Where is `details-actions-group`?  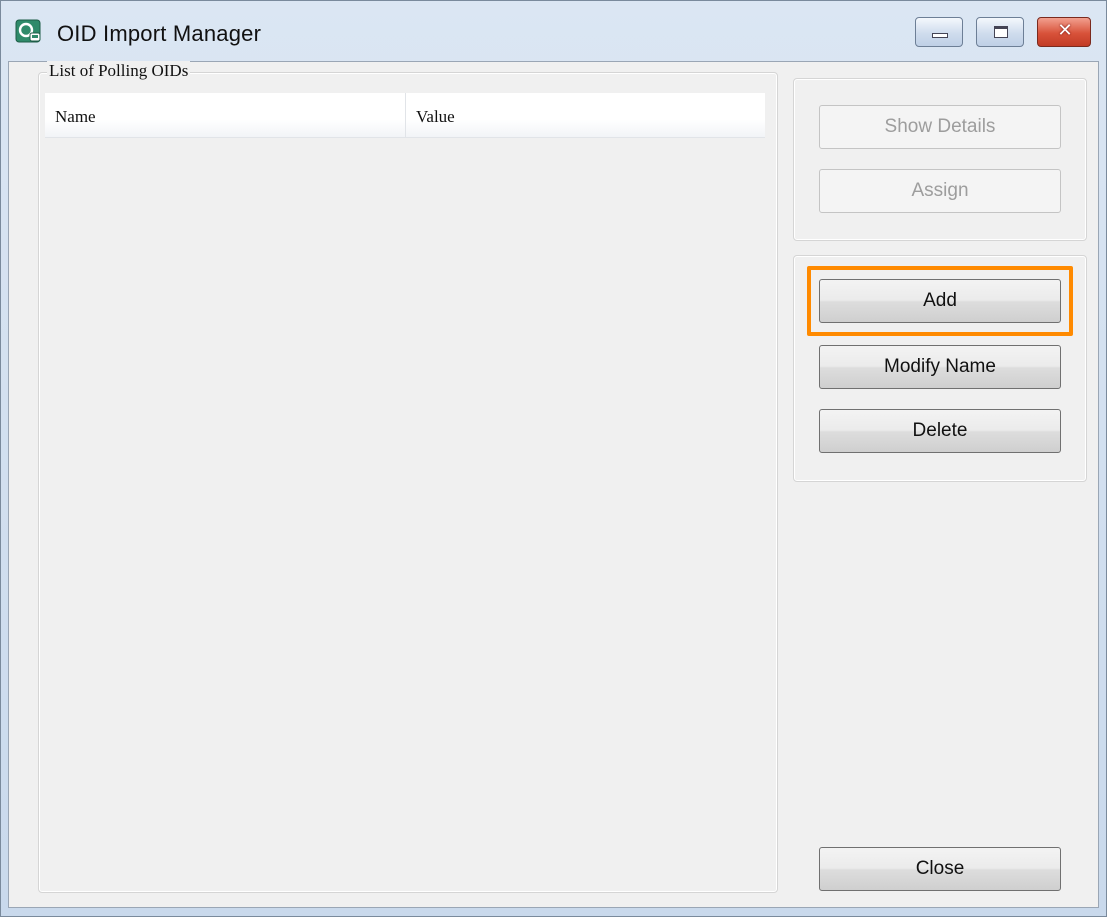
details-actions-group is located at coordinates (940, 159).